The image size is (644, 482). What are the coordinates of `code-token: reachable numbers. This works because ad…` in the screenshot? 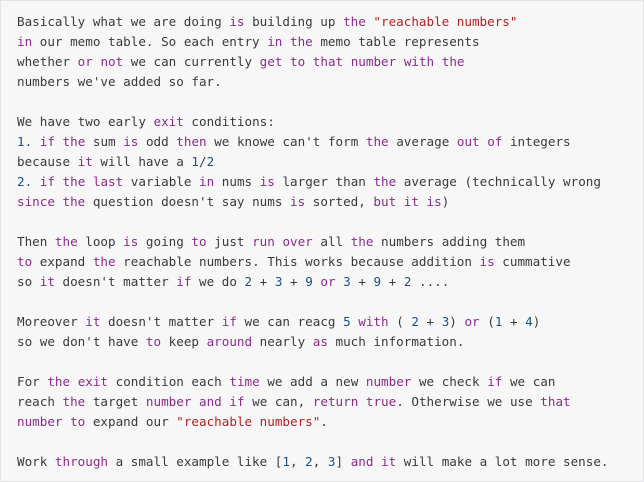 It's located at (297, 261).